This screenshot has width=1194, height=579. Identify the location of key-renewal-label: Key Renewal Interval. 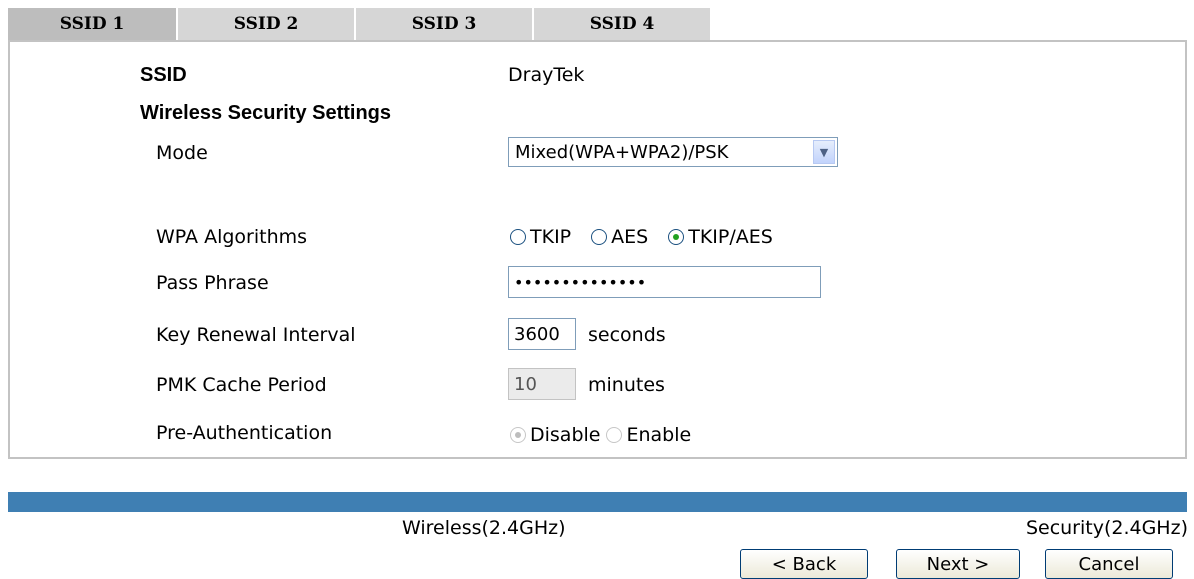
(256, 335).